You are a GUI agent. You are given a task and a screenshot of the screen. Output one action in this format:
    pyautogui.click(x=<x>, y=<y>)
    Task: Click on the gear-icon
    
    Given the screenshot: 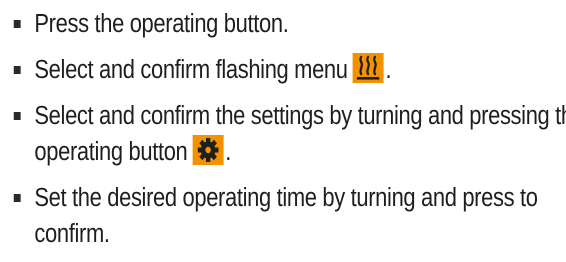 What is the action you would take?
    pyautogui.click(x=208, y=150)
    